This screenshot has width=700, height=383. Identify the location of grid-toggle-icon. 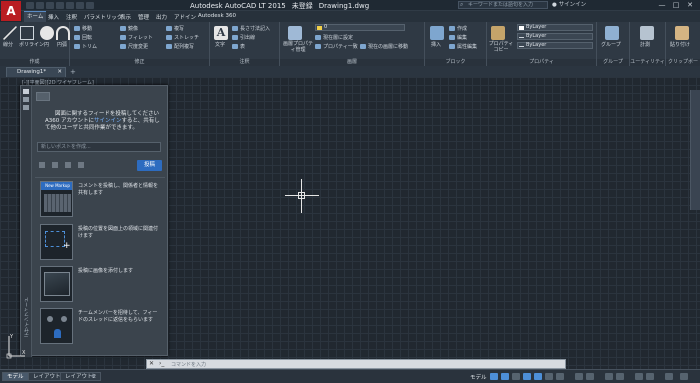
(494, 376).